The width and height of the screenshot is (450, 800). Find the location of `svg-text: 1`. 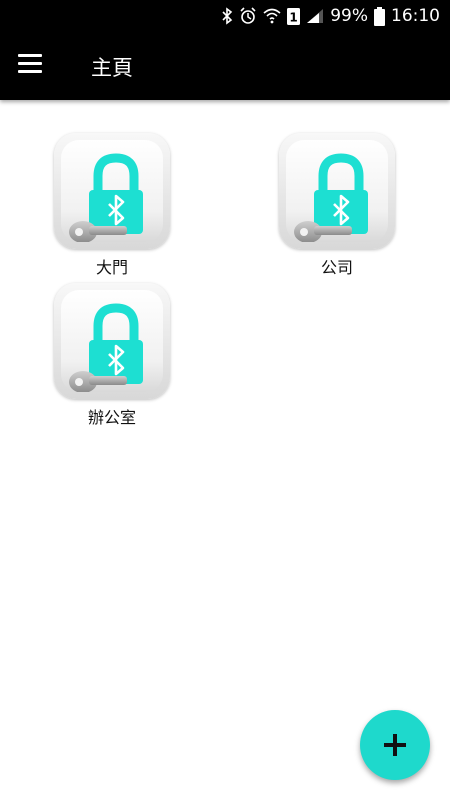

svg-text: 1 is located at coordinates (294, 17).